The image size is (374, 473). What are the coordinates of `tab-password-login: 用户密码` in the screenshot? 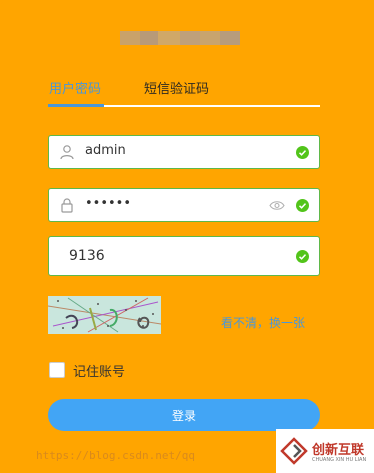 It's located at (75, 87).